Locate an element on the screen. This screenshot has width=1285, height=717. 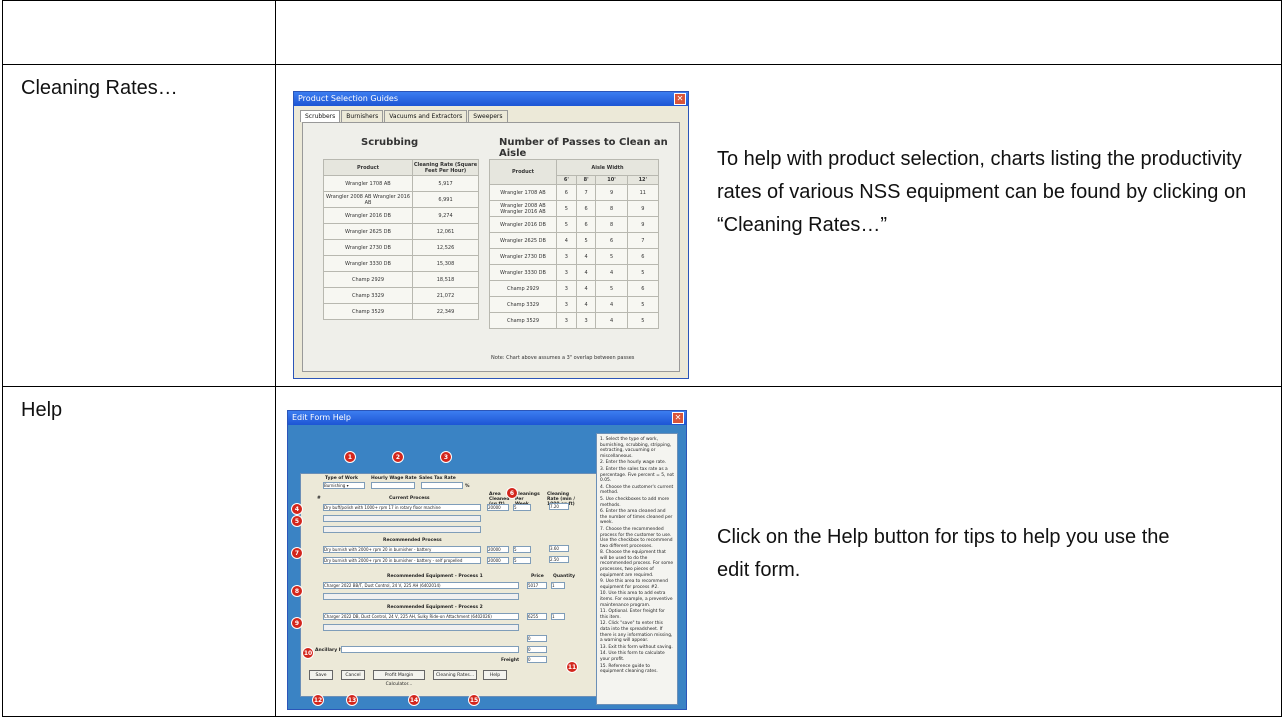
product-cell: Wrangler 2730 DB is located at coordinates (368, 247).